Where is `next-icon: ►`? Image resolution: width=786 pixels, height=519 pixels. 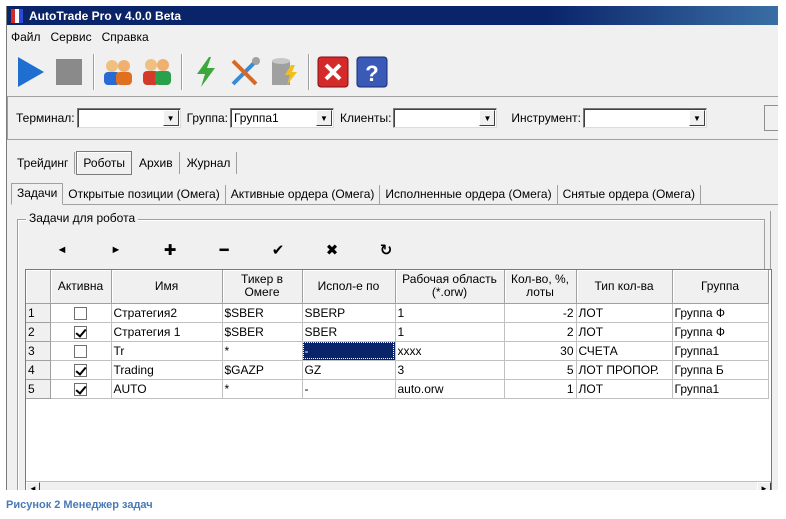
next-icon: ► is located at coordinates (116, 250).